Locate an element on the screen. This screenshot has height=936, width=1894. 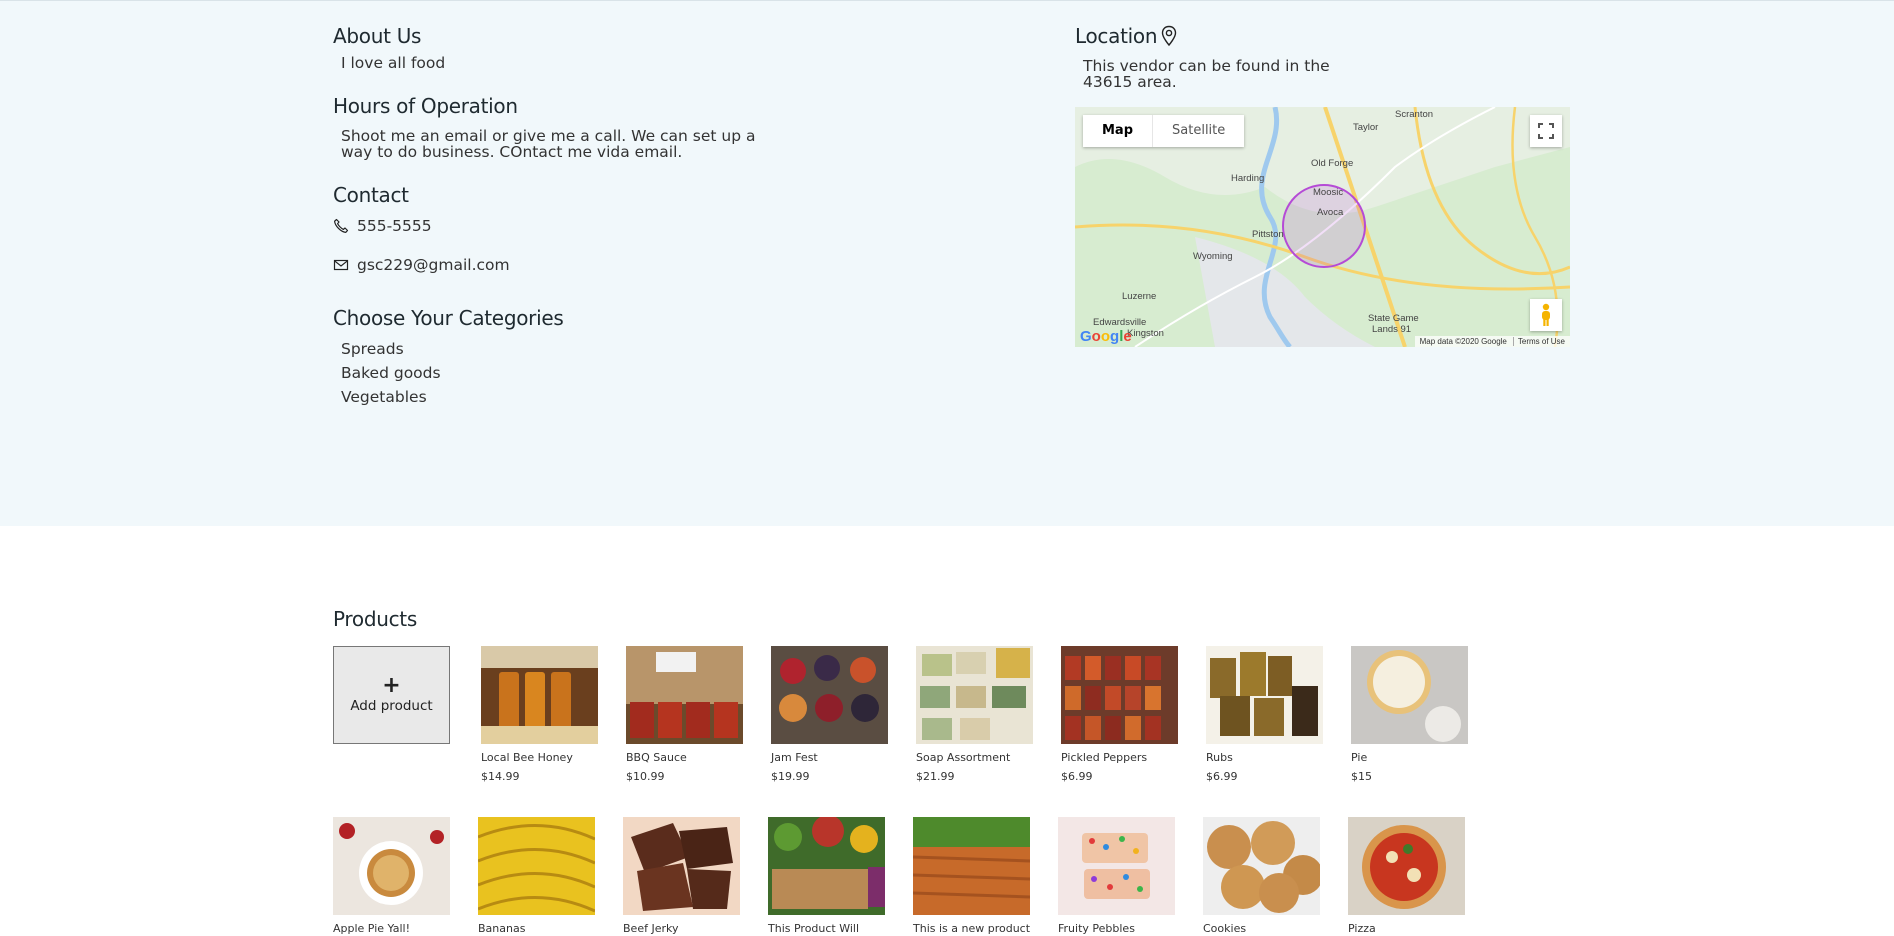
about-us-heading: About Us is located at coordinates (377, 36).